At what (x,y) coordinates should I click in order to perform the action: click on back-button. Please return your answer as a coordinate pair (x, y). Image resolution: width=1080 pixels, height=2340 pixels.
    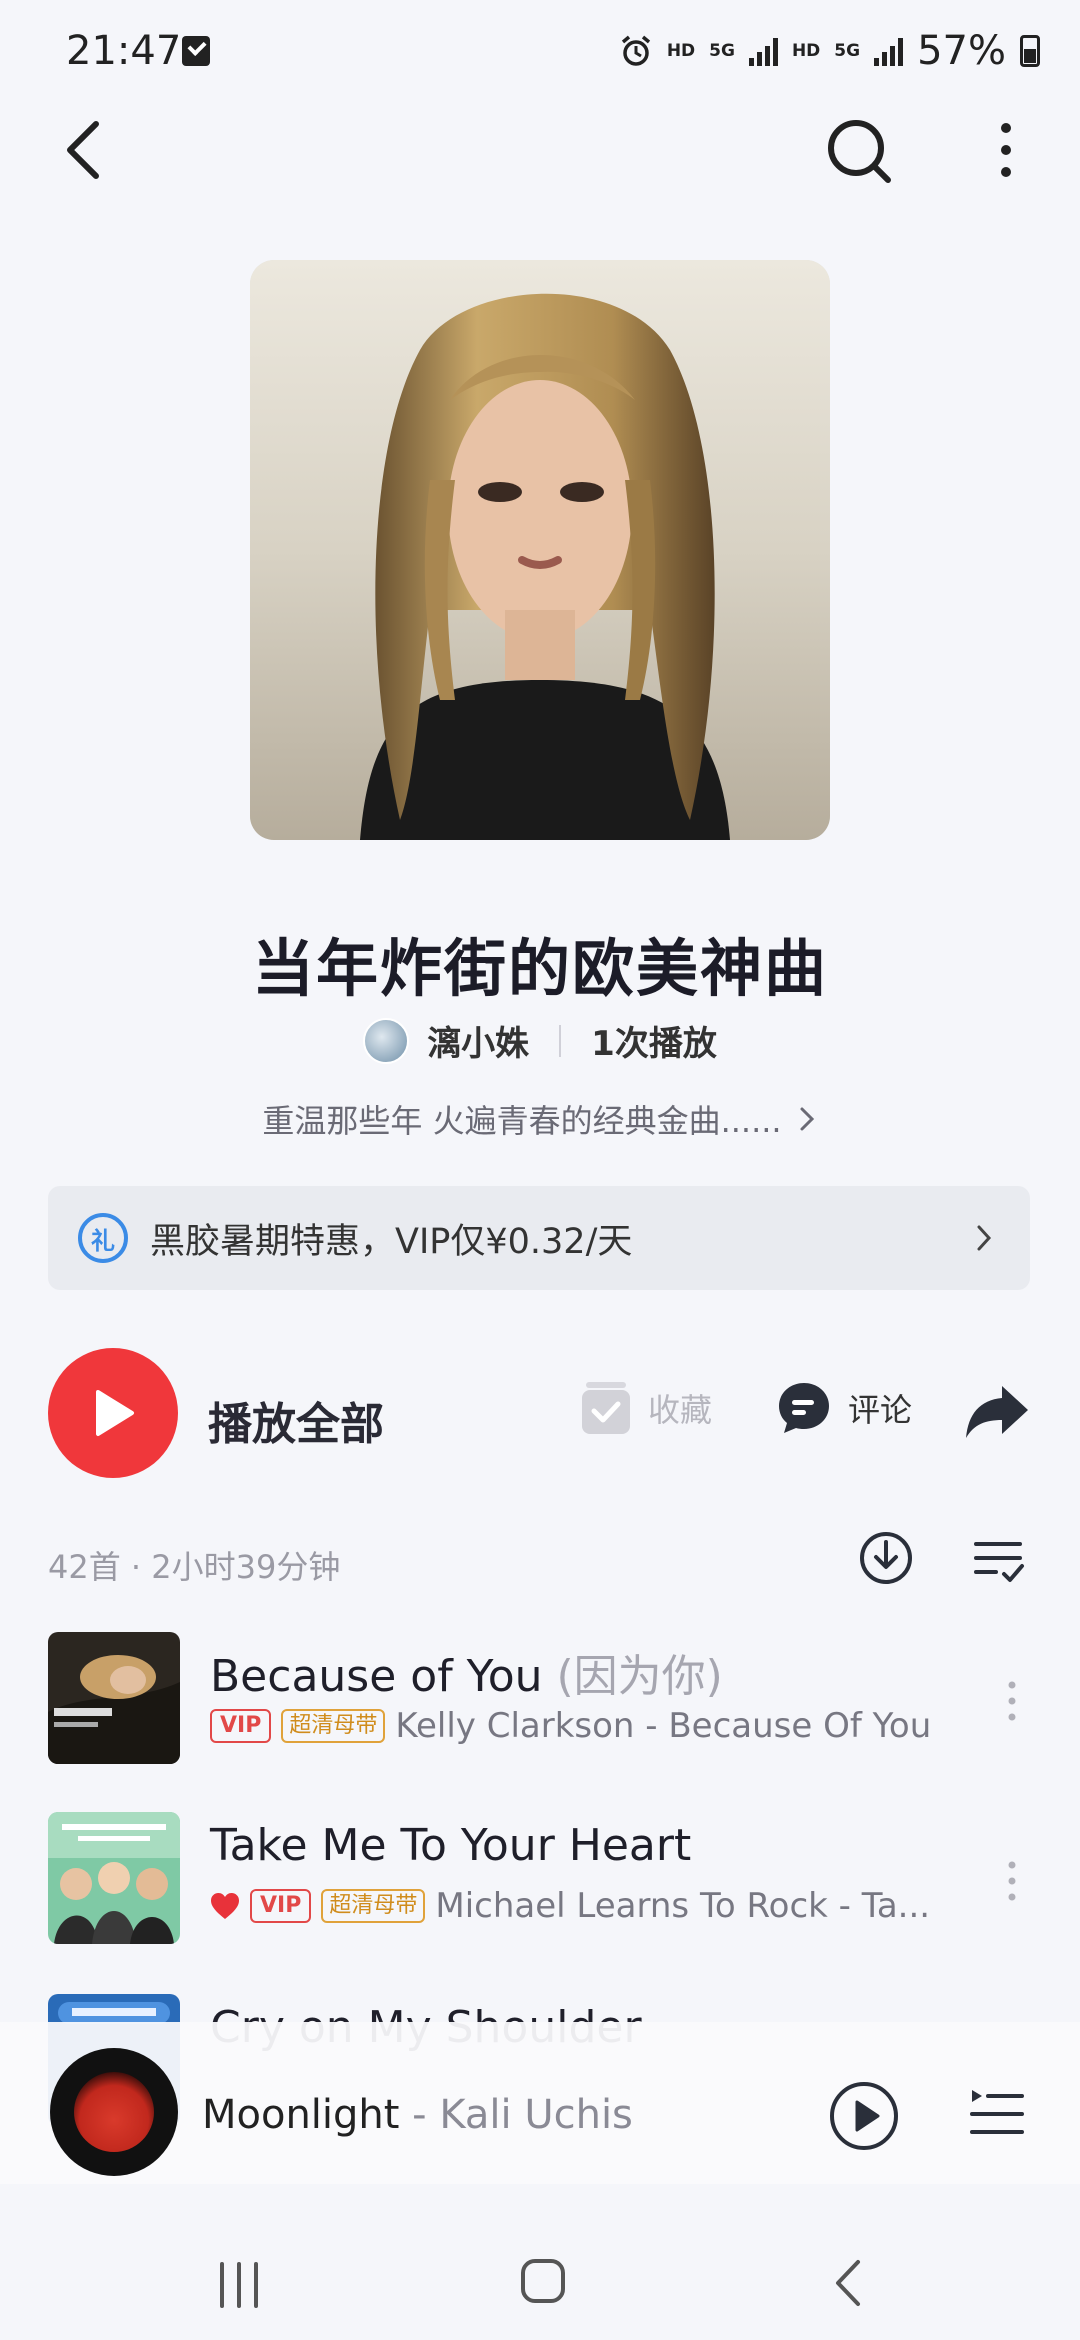
    Looking at the image, I should click on (84, 150).